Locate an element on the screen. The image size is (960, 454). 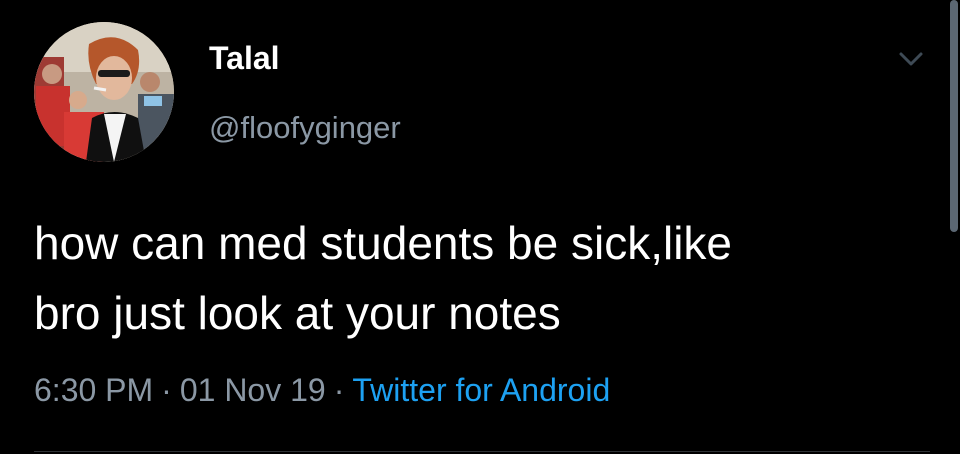
scrollbar is located at coordinates (954, 116).